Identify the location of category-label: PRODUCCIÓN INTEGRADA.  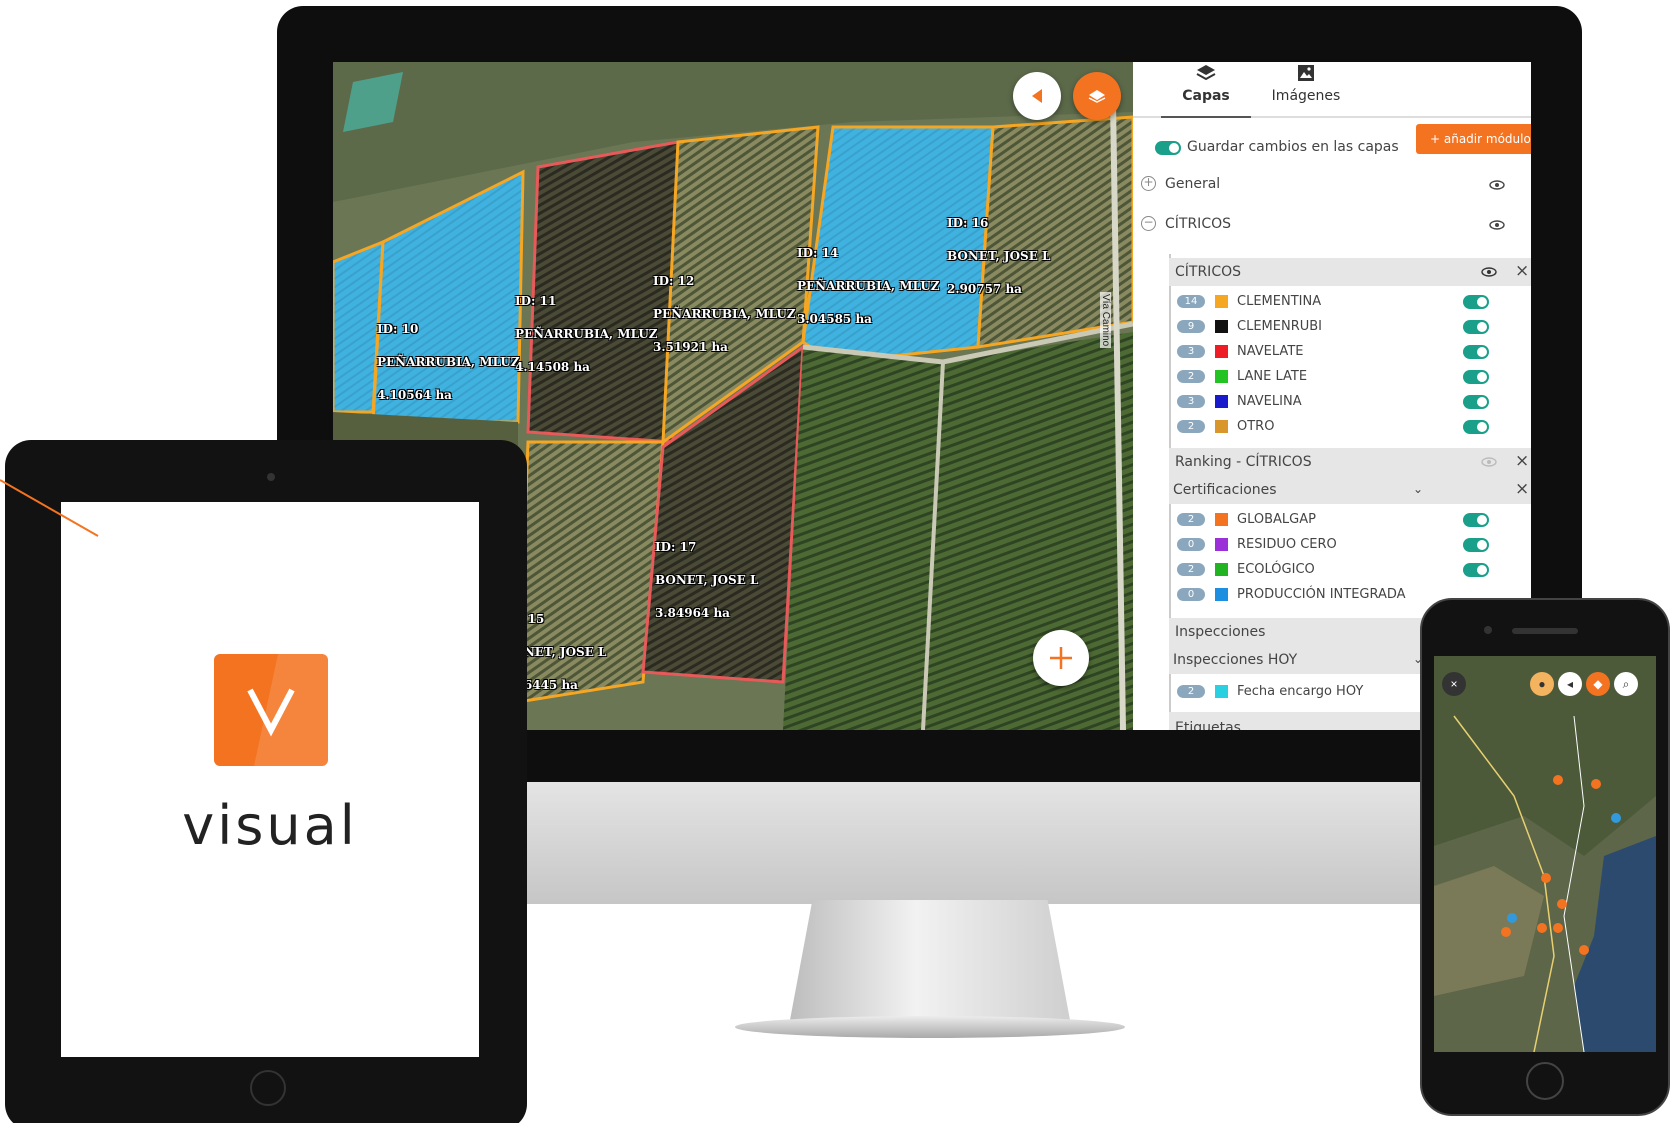
(1321, 594).